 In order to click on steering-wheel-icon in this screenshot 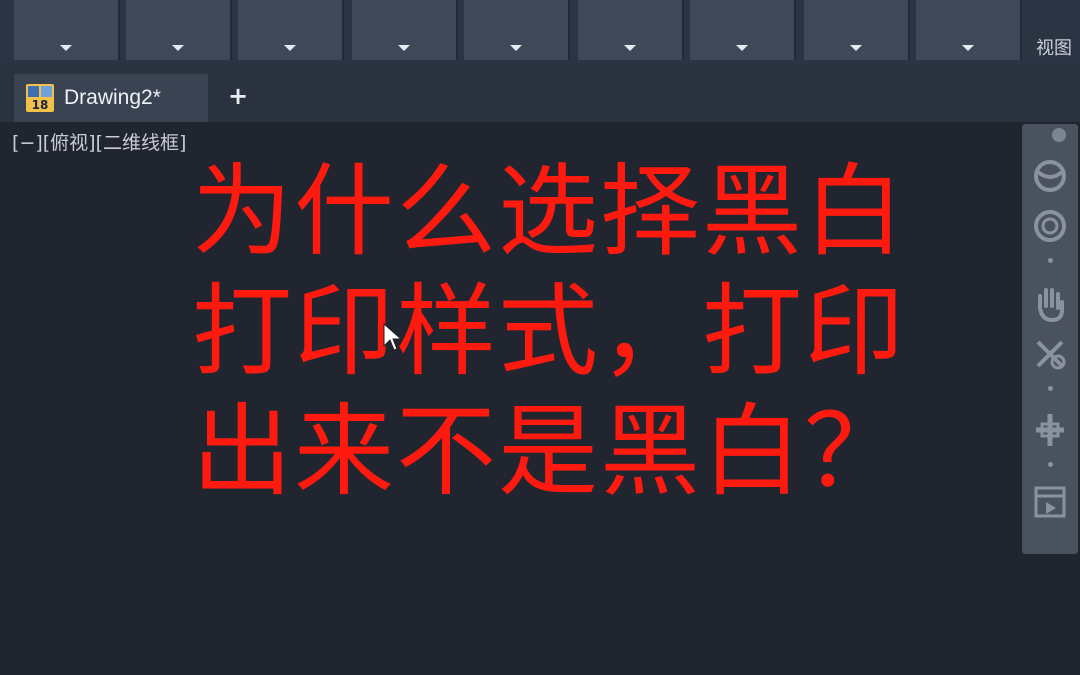, I will do `click(1050, 176)`.